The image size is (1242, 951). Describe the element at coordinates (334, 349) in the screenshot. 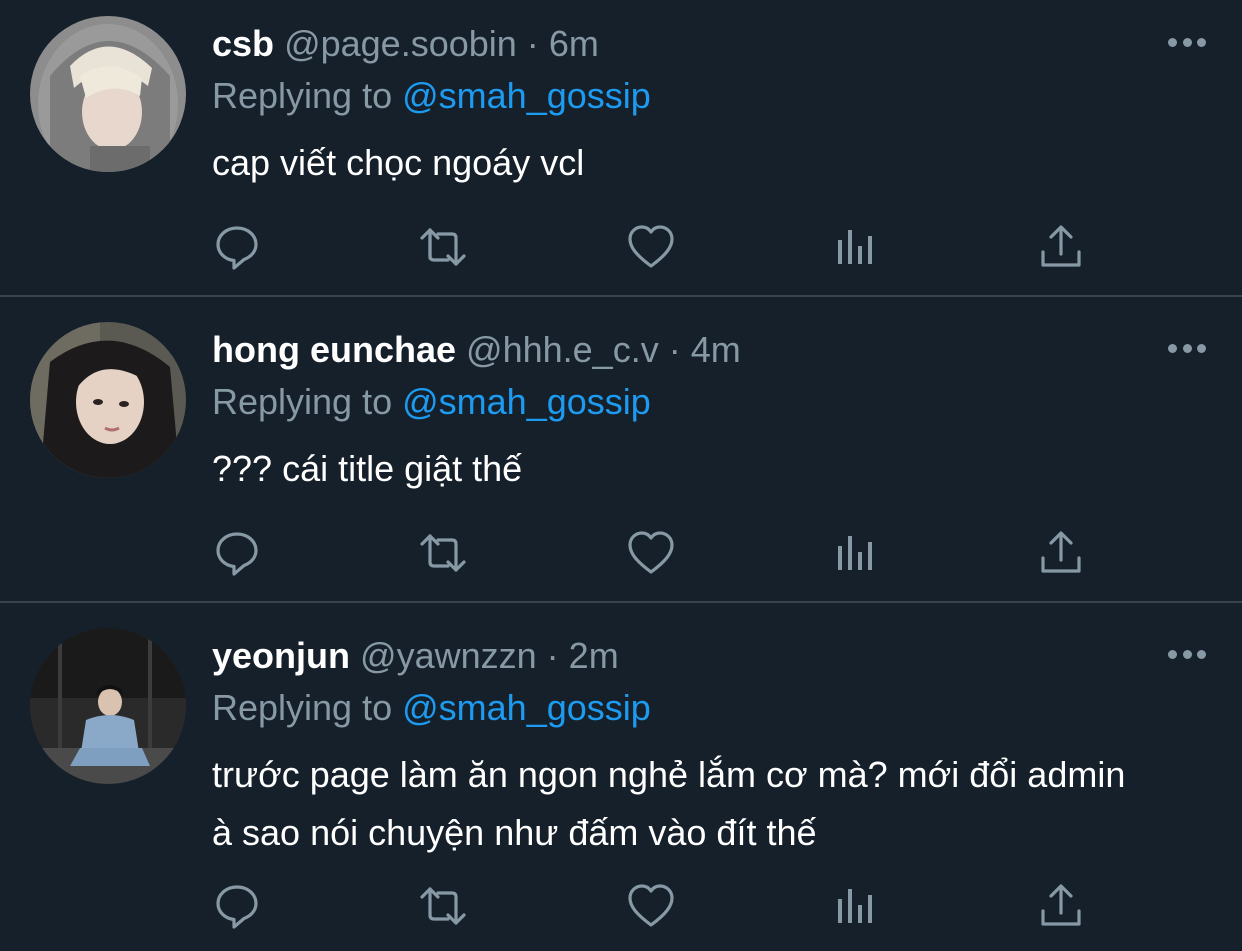

I see `display-name: hong eunchae` at that location.